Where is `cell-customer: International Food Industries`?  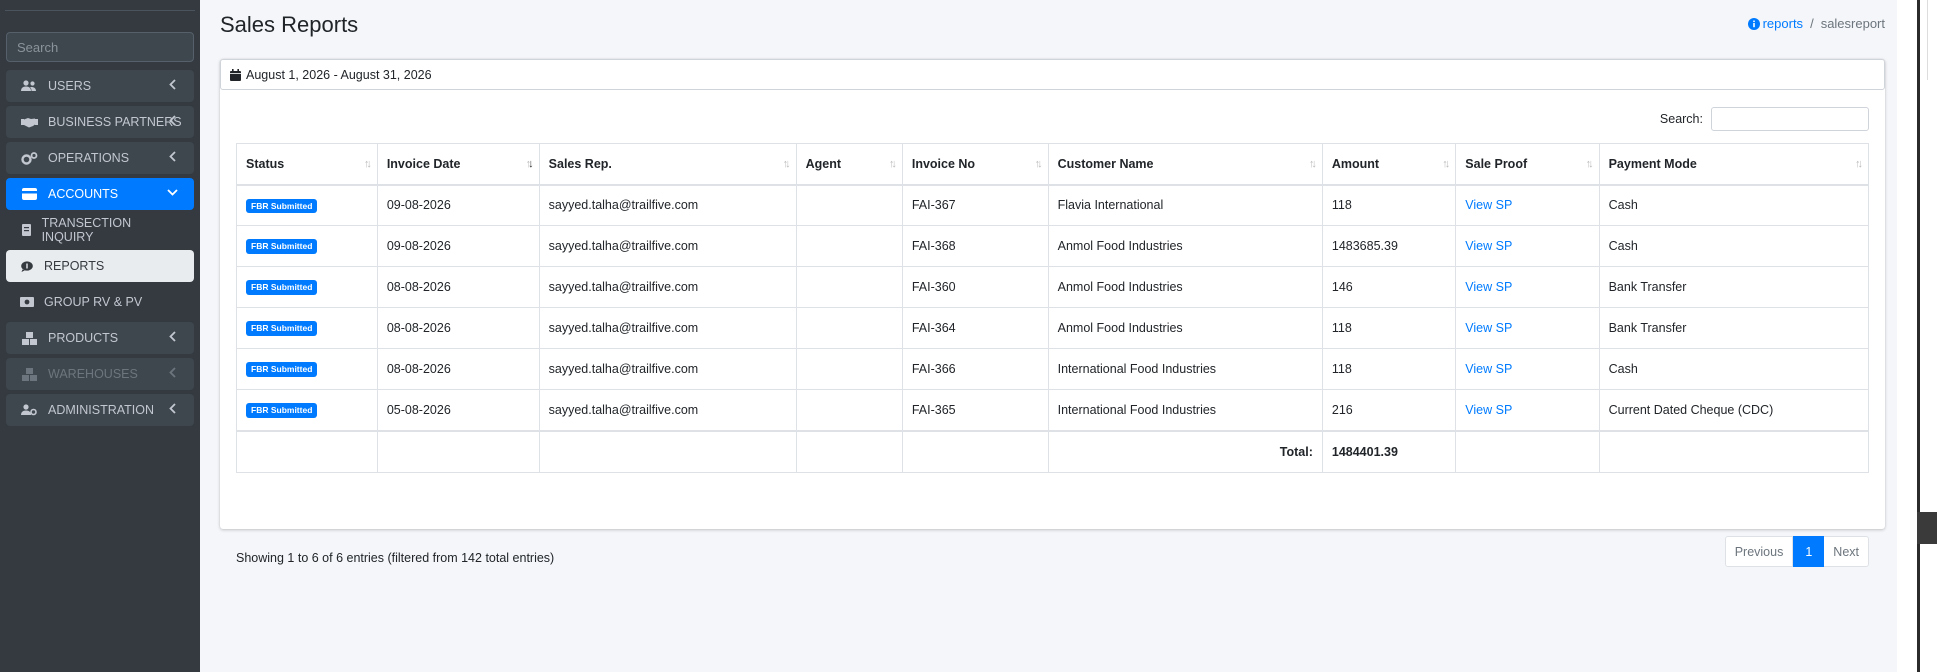
cell-customer: International Food Industries is located at coordinates (1185, 369).